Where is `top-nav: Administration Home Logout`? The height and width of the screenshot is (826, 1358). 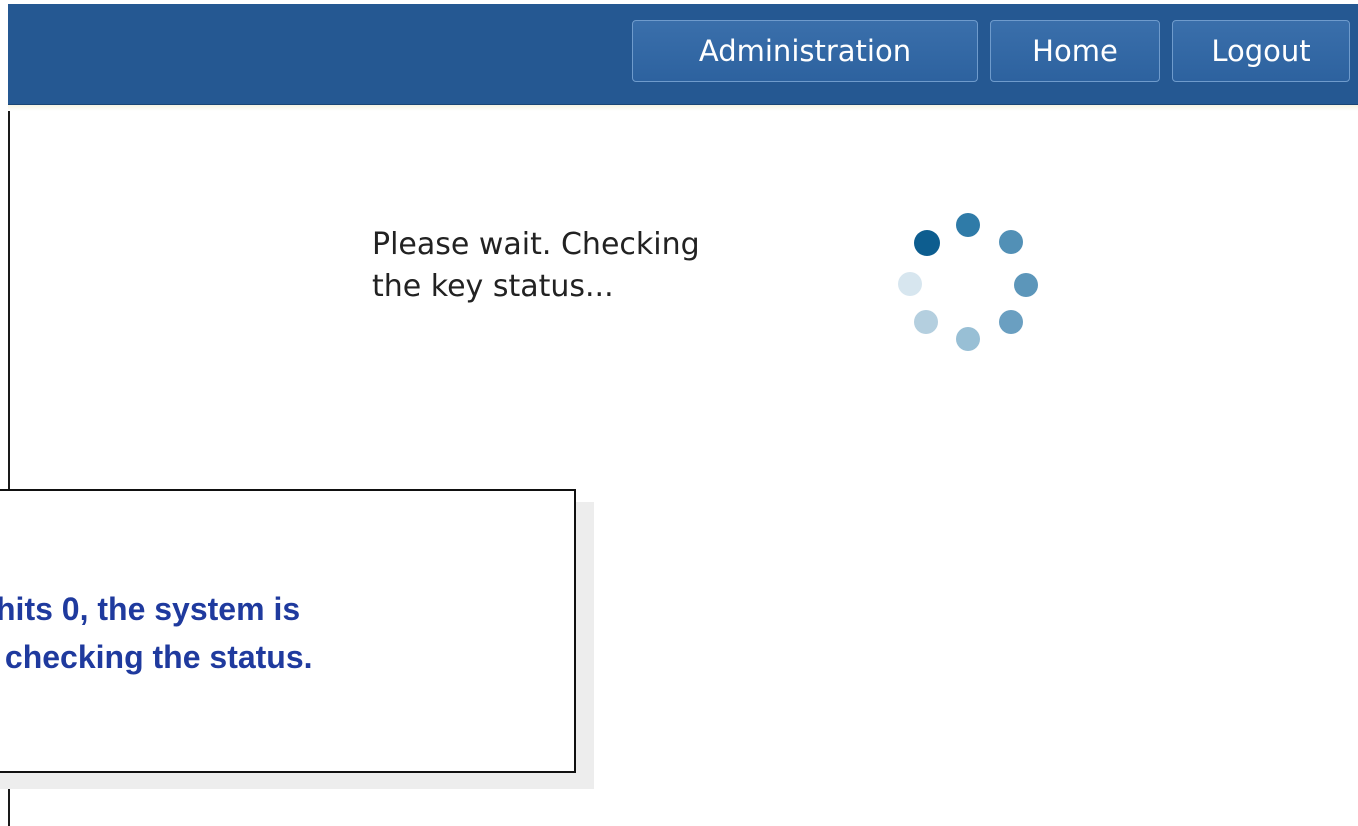 top-nav: Administration Home Logout is located at coordinates (991, 51).